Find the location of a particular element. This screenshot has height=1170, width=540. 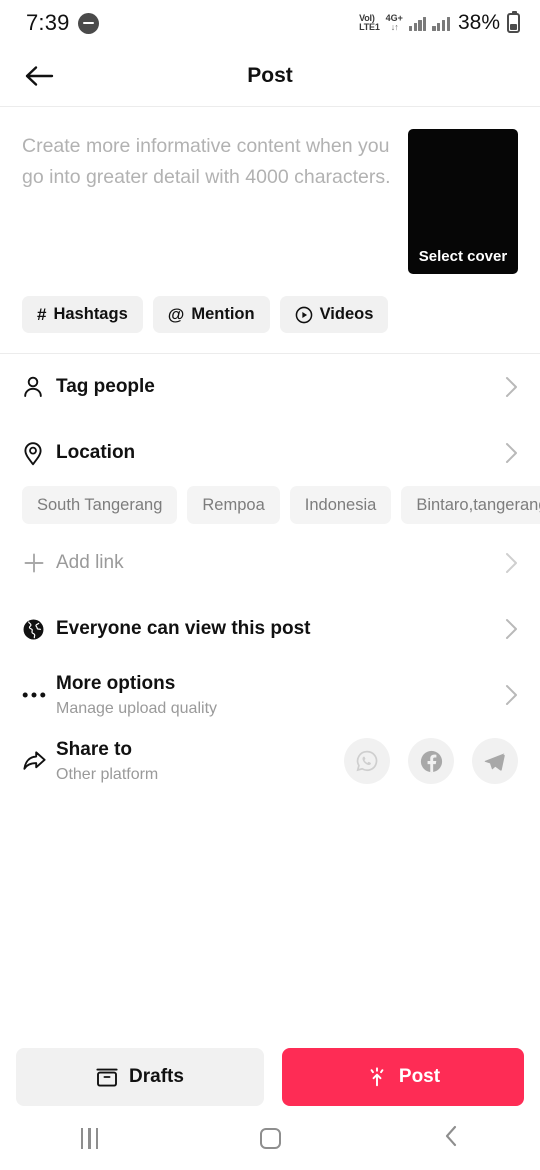

android-navigation-bar is located at coordinates (270, 1138).